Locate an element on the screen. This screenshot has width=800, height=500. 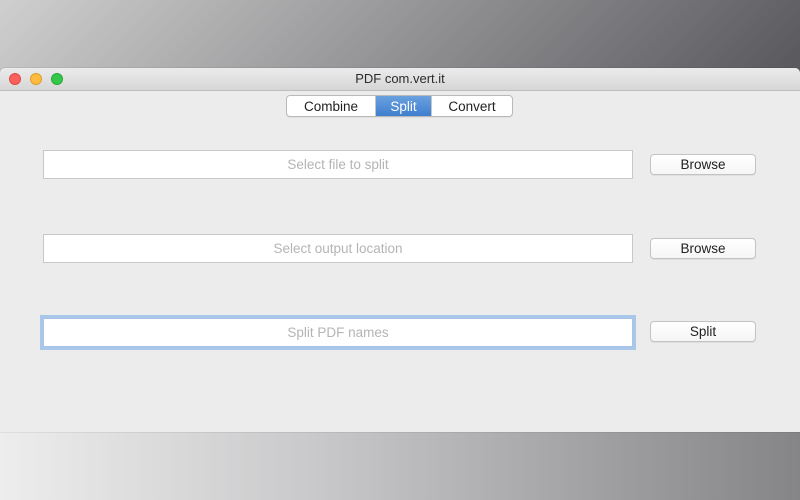
title-bar: PDF com.vert.it is located at coordinates (400, 79).